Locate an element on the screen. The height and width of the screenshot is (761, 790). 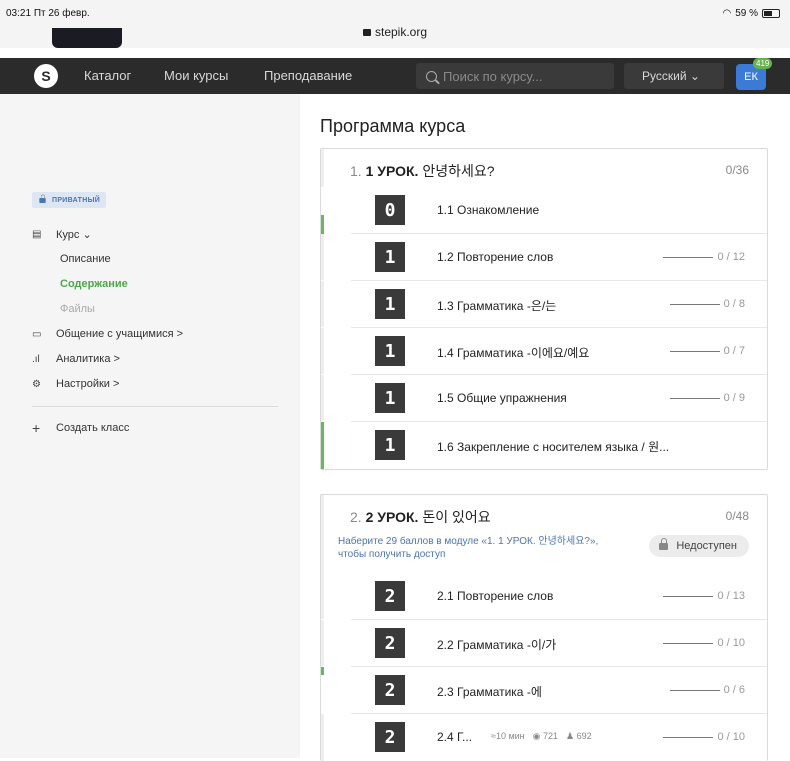
status-right: ◠ 59 % is located at coordinates (751, 13).